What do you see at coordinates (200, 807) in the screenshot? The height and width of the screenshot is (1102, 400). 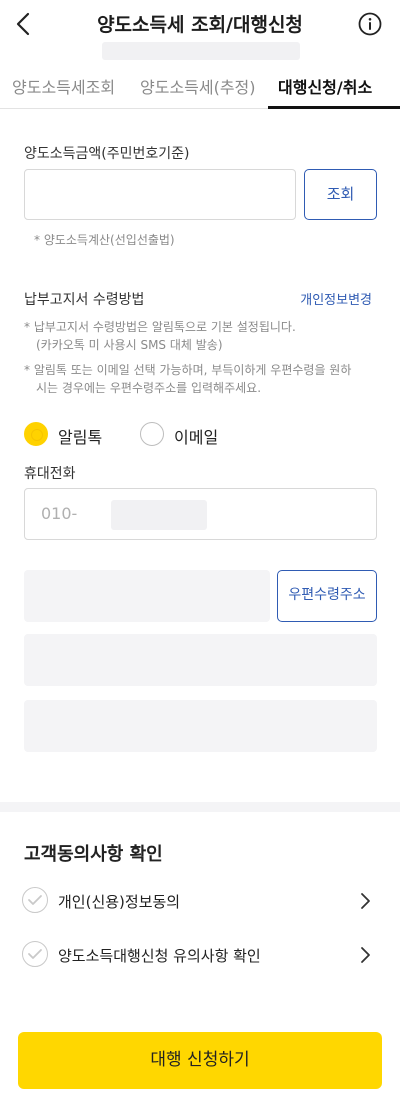 I see `section-divider` at bounding box center [200, 807].